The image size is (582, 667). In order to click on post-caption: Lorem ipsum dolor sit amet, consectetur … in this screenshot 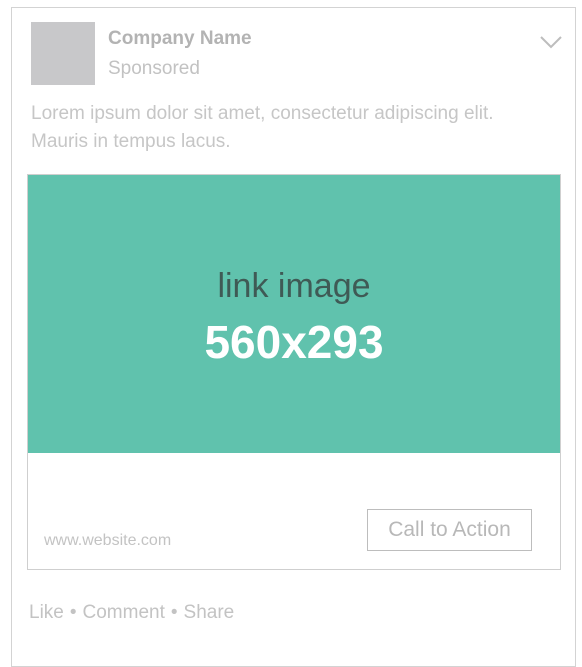, I will do `click(262, 127)`.